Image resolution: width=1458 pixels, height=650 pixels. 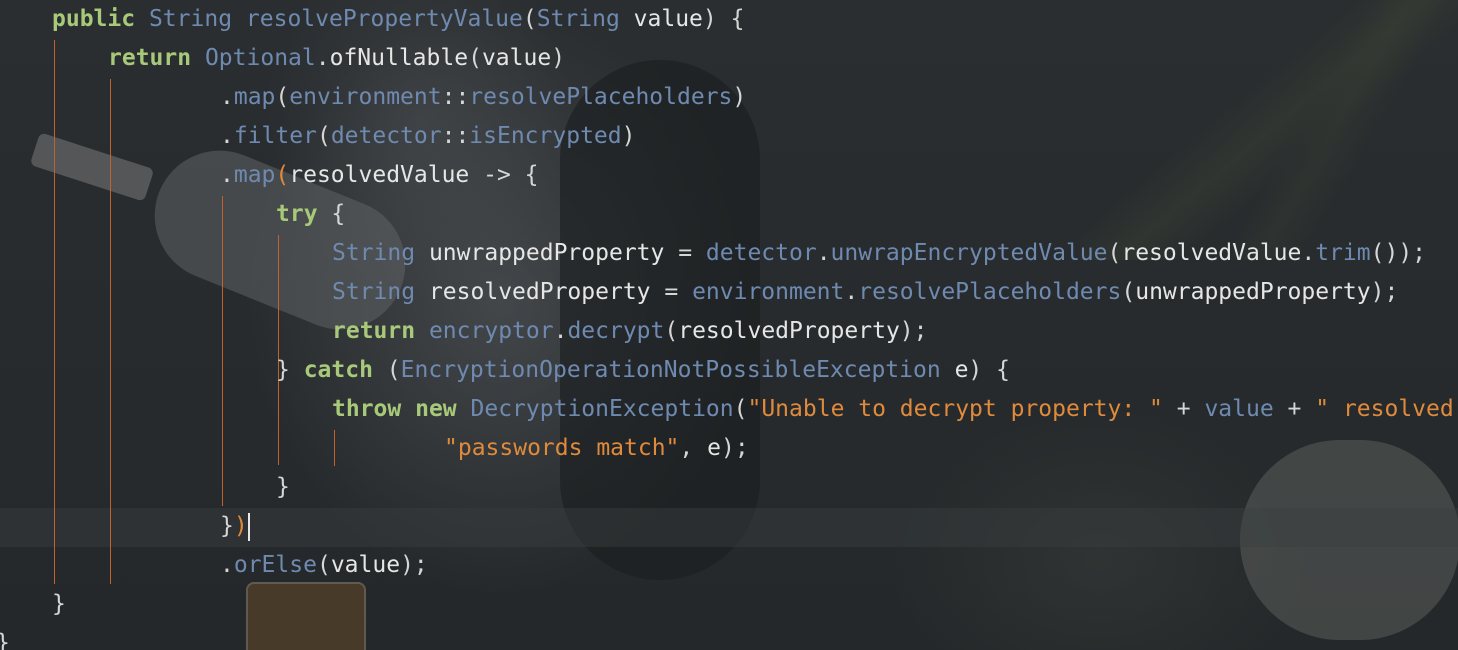 I want to click on code-token-keyword: new, so click(x=436, y=409).